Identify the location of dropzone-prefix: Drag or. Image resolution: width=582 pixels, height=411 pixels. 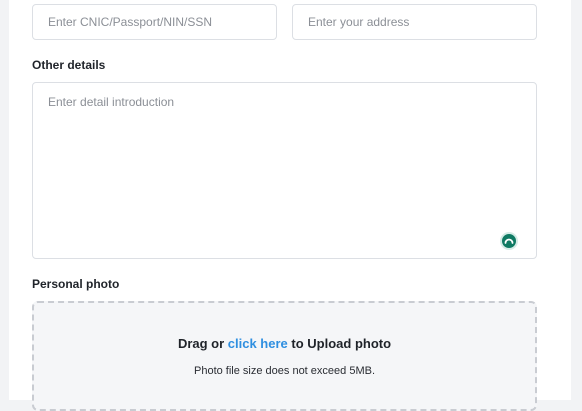
(202, 343).